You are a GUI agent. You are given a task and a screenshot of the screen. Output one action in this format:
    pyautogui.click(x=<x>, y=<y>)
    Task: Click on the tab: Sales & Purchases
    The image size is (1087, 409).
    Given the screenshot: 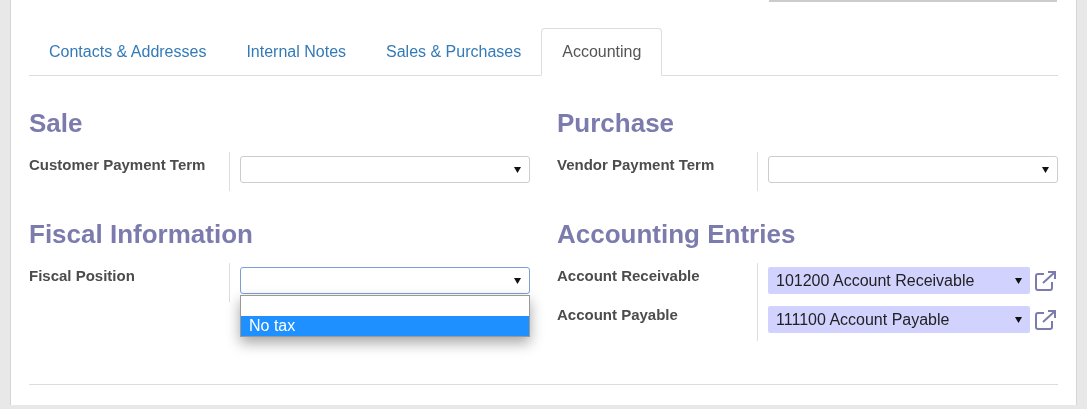 What is the action you would take?
    pyautogui.click(x=454, y=51)
    